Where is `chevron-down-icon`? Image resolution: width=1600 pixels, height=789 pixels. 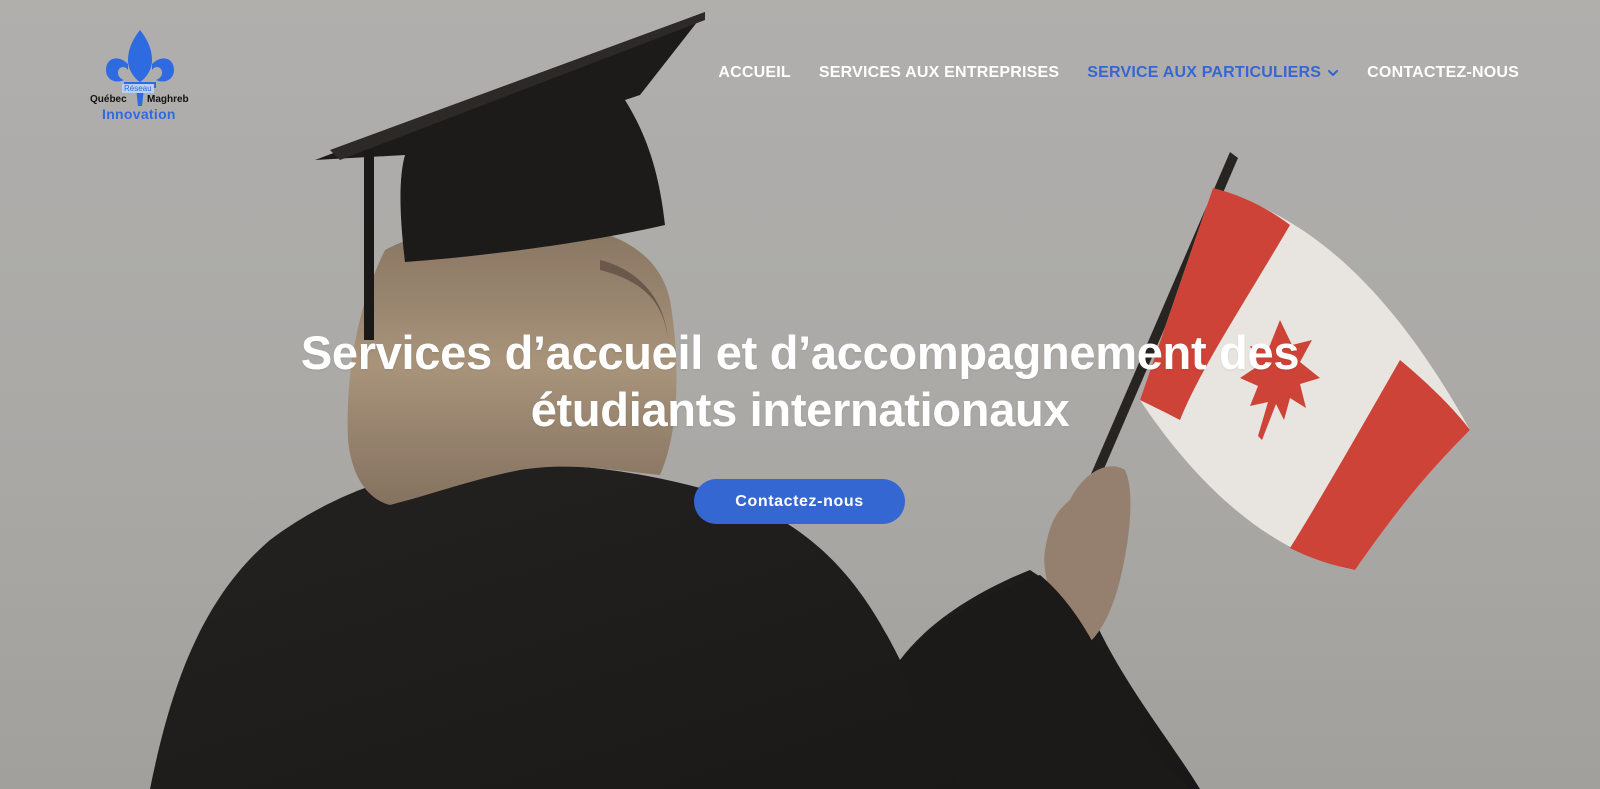 chevron-down-icon is located at coordinates (1333, 73).